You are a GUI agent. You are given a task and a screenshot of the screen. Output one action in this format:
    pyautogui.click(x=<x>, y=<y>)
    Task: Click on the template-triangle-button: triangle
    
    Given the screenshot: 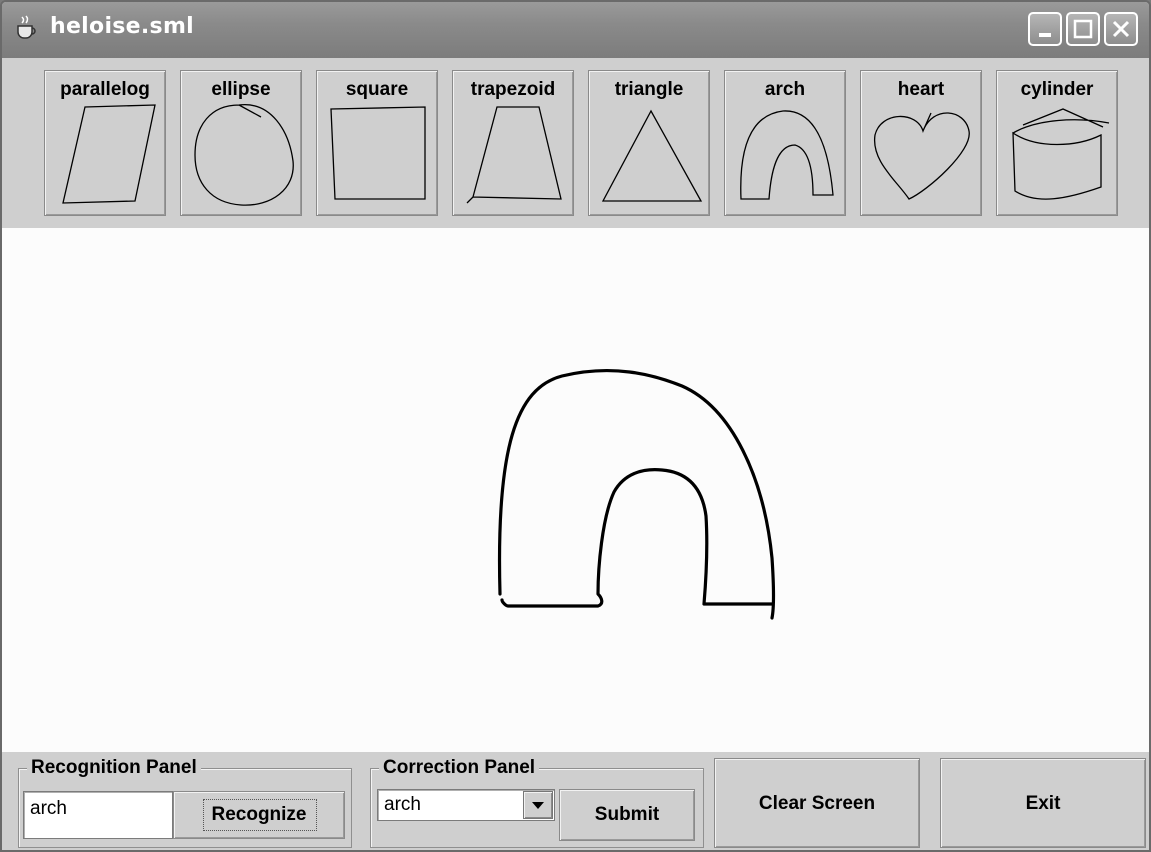 What is the action you would take?
    pyautogui.click(x=649, y=143)
    